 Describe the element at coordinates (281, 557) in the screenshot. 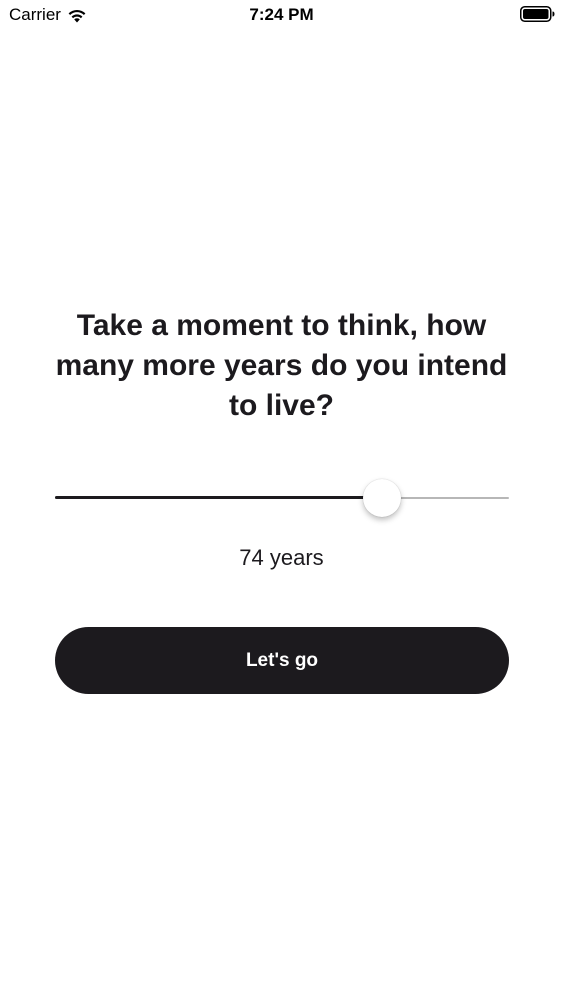

I see `years-value-label: 74 years` at that location.